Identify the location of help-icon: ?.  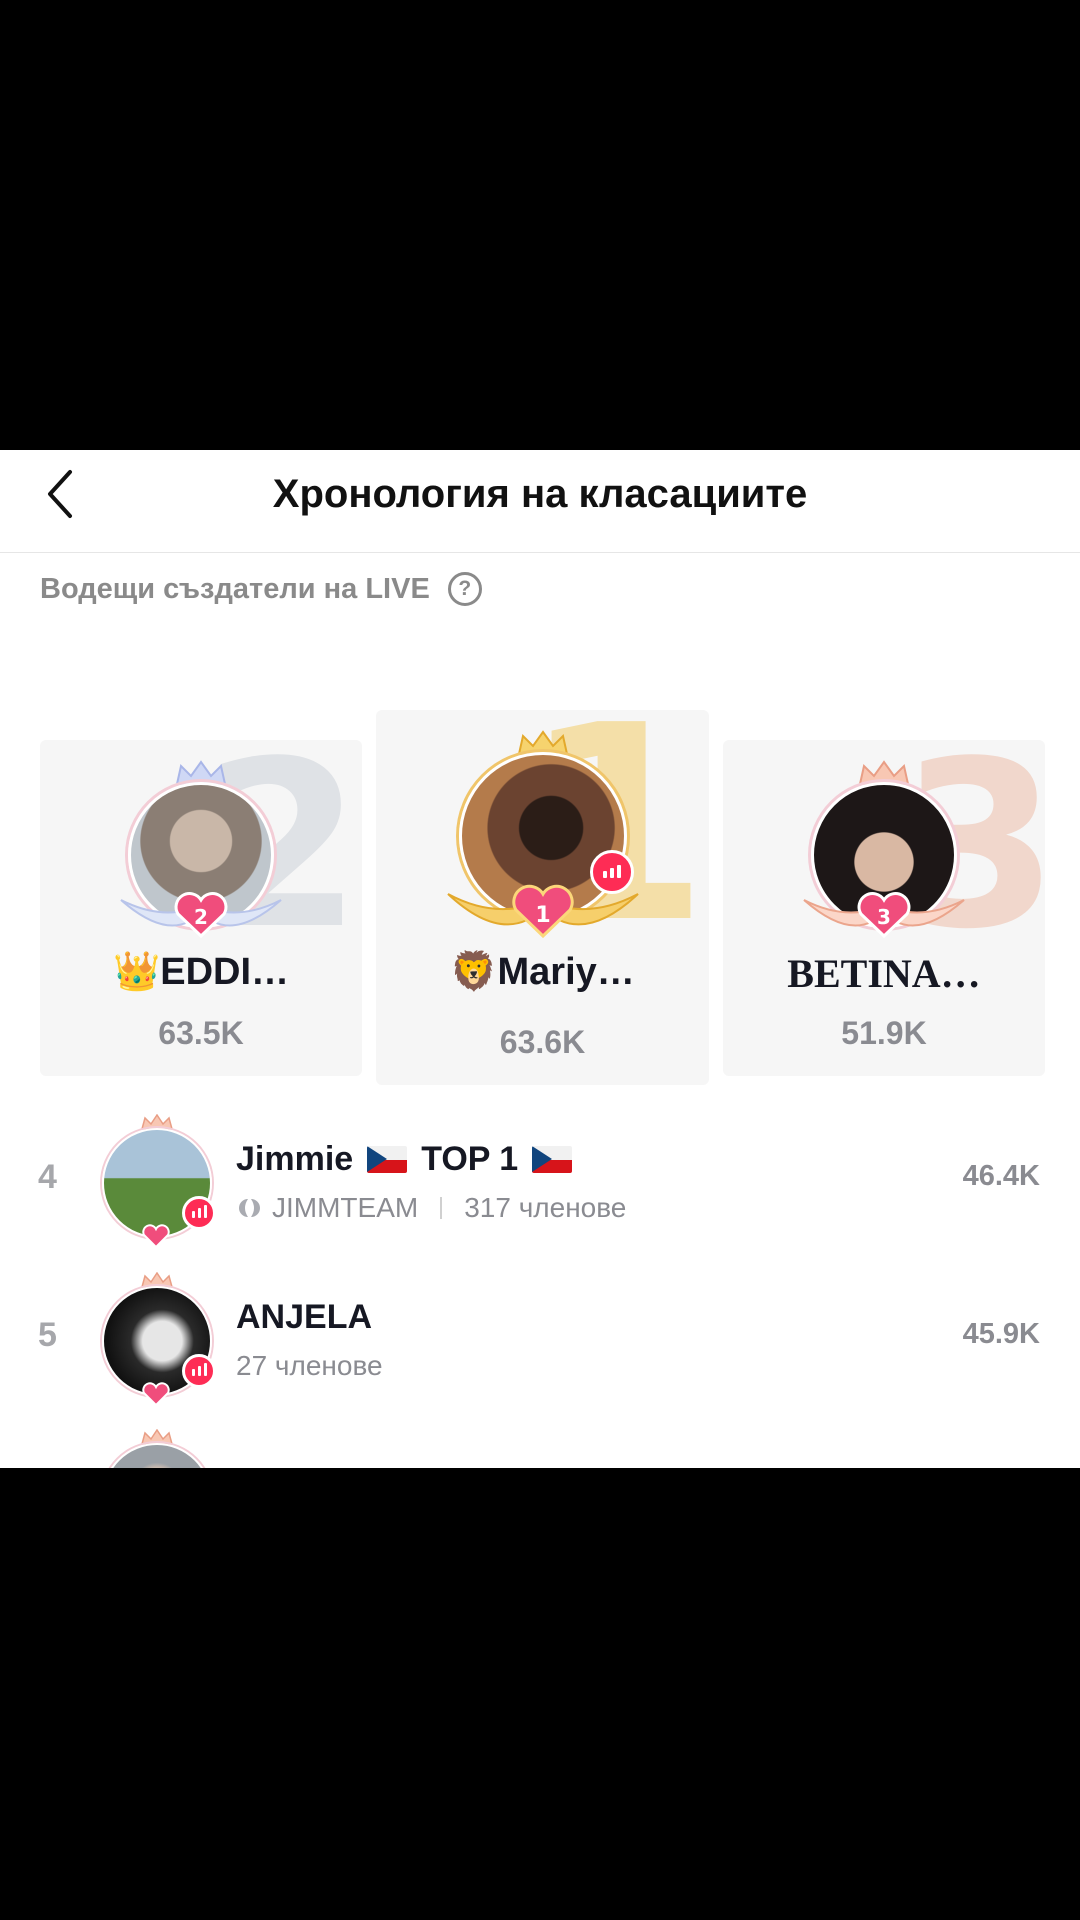
(464, 589).